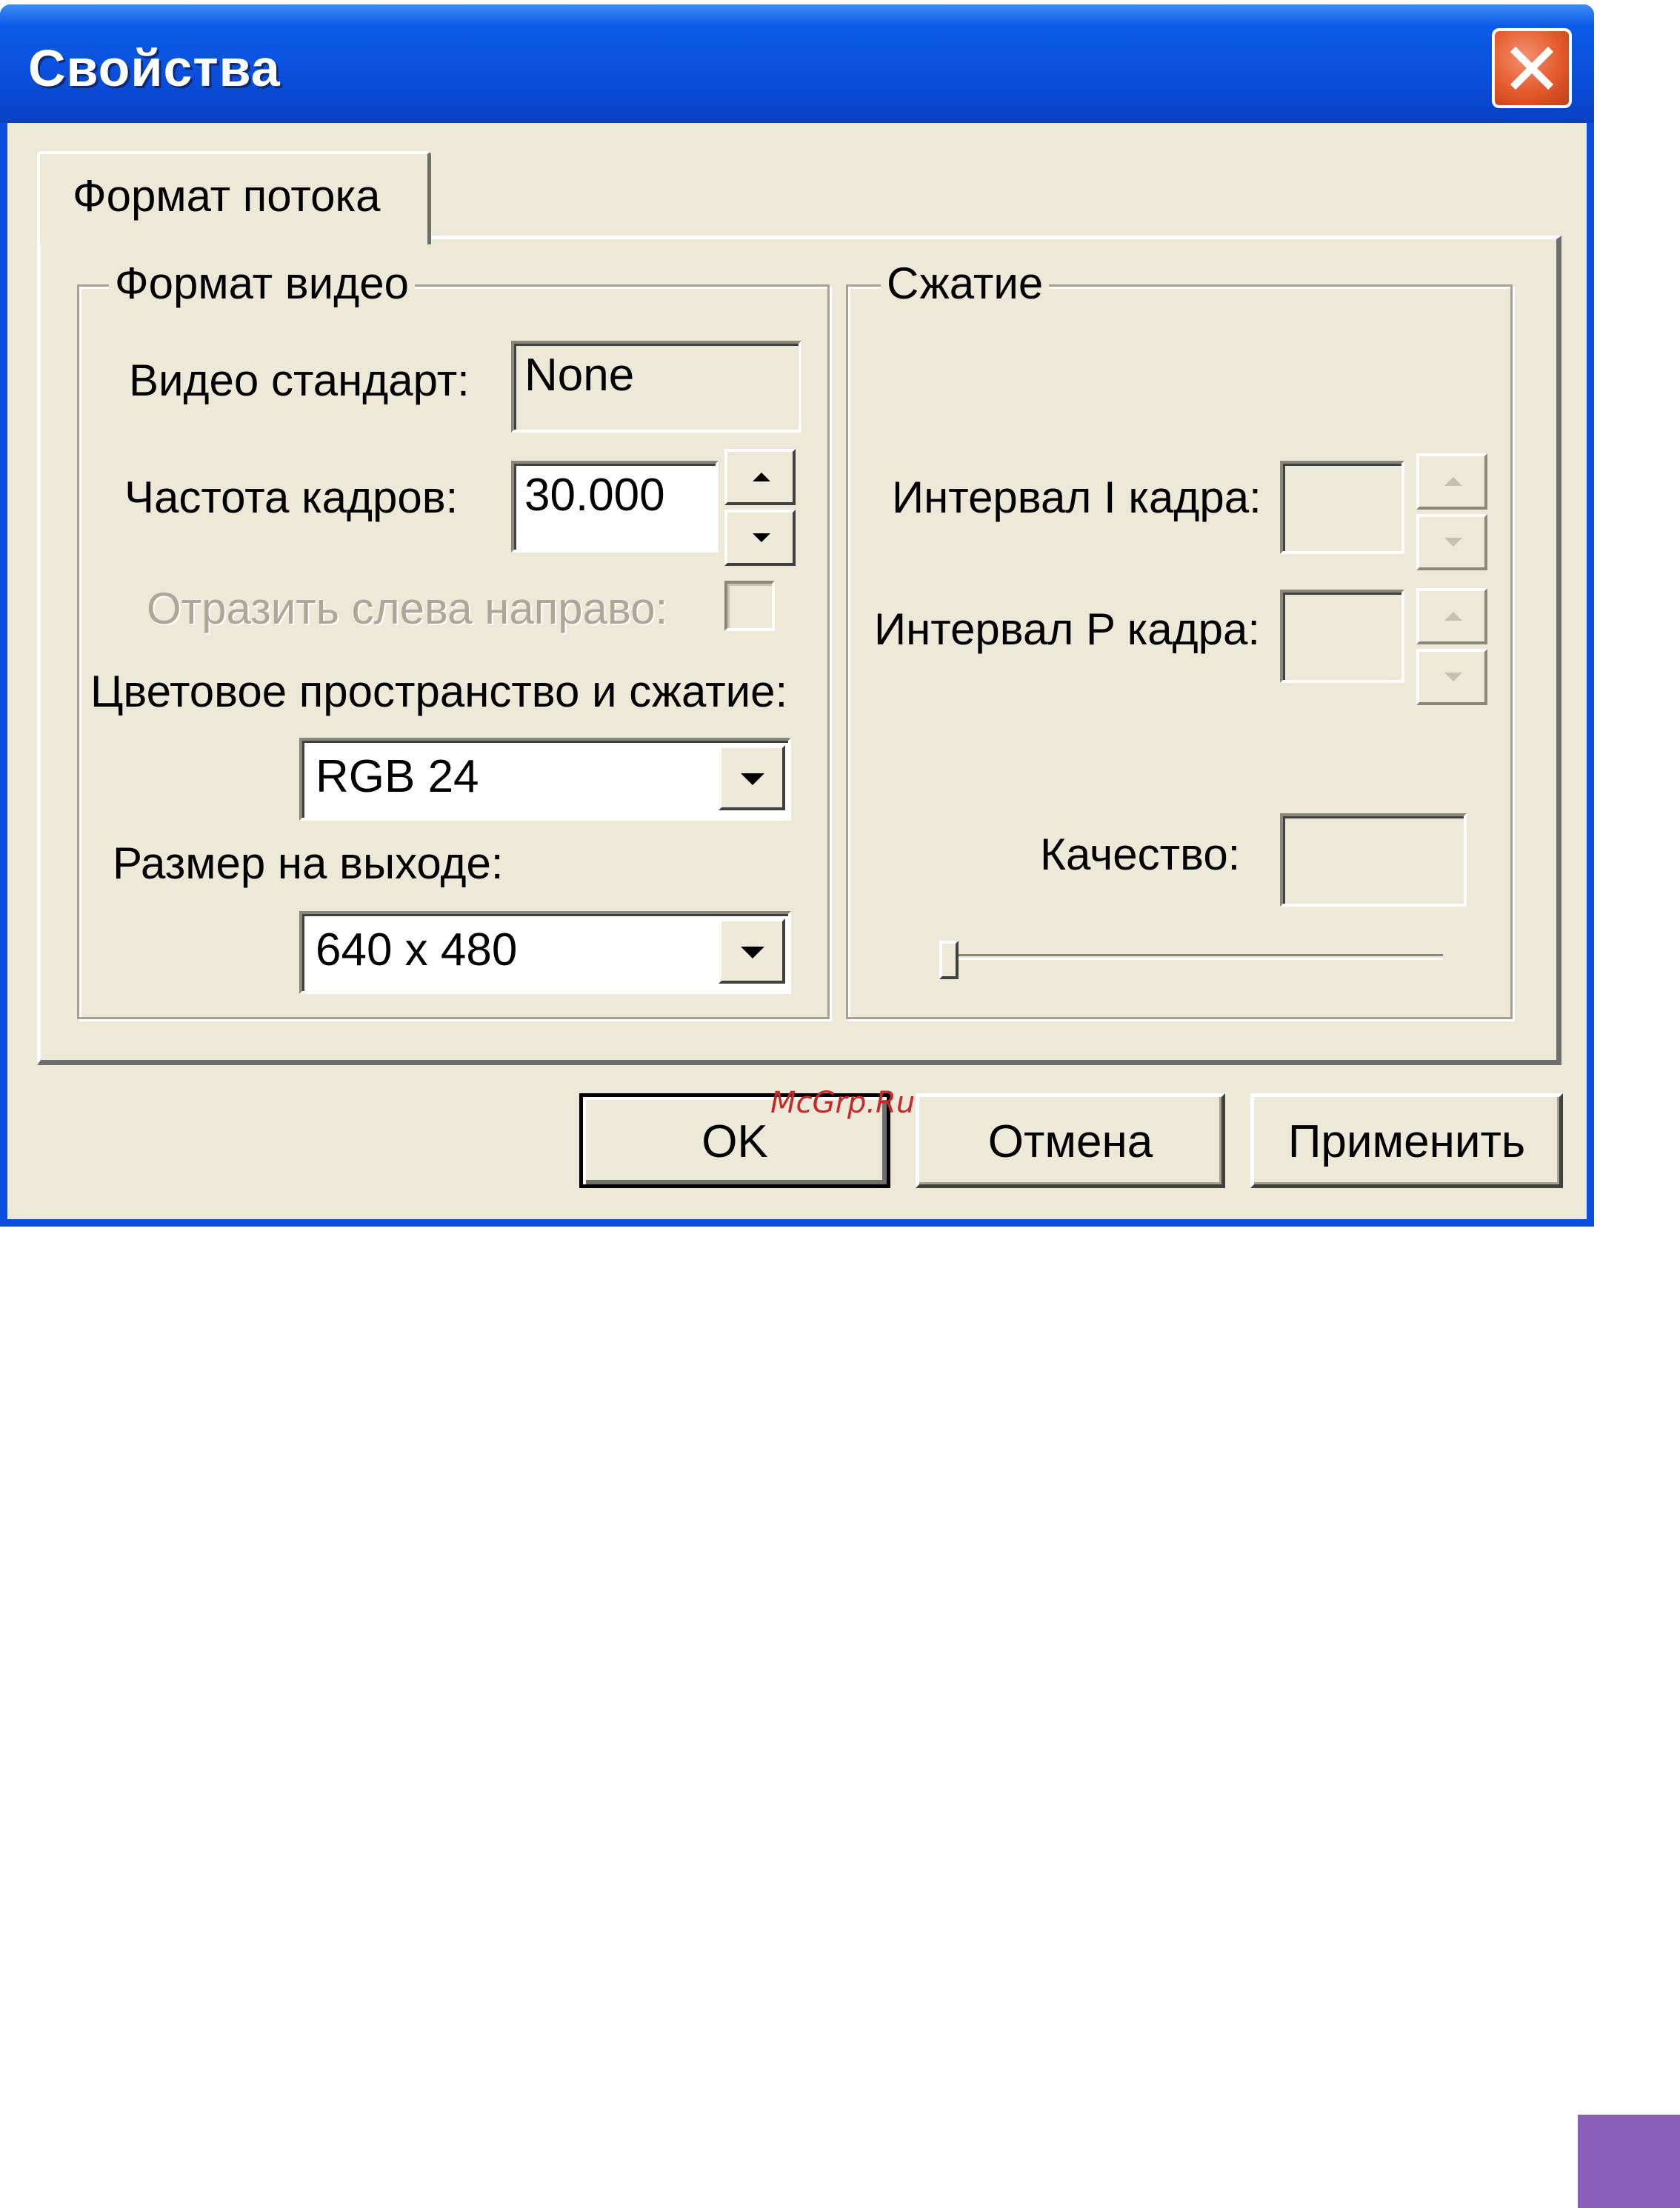  What do you see at coordinates (545, 953) in the screenshot?
I see `output-size-select: 640 x 480` at bounding box center [545, 953].